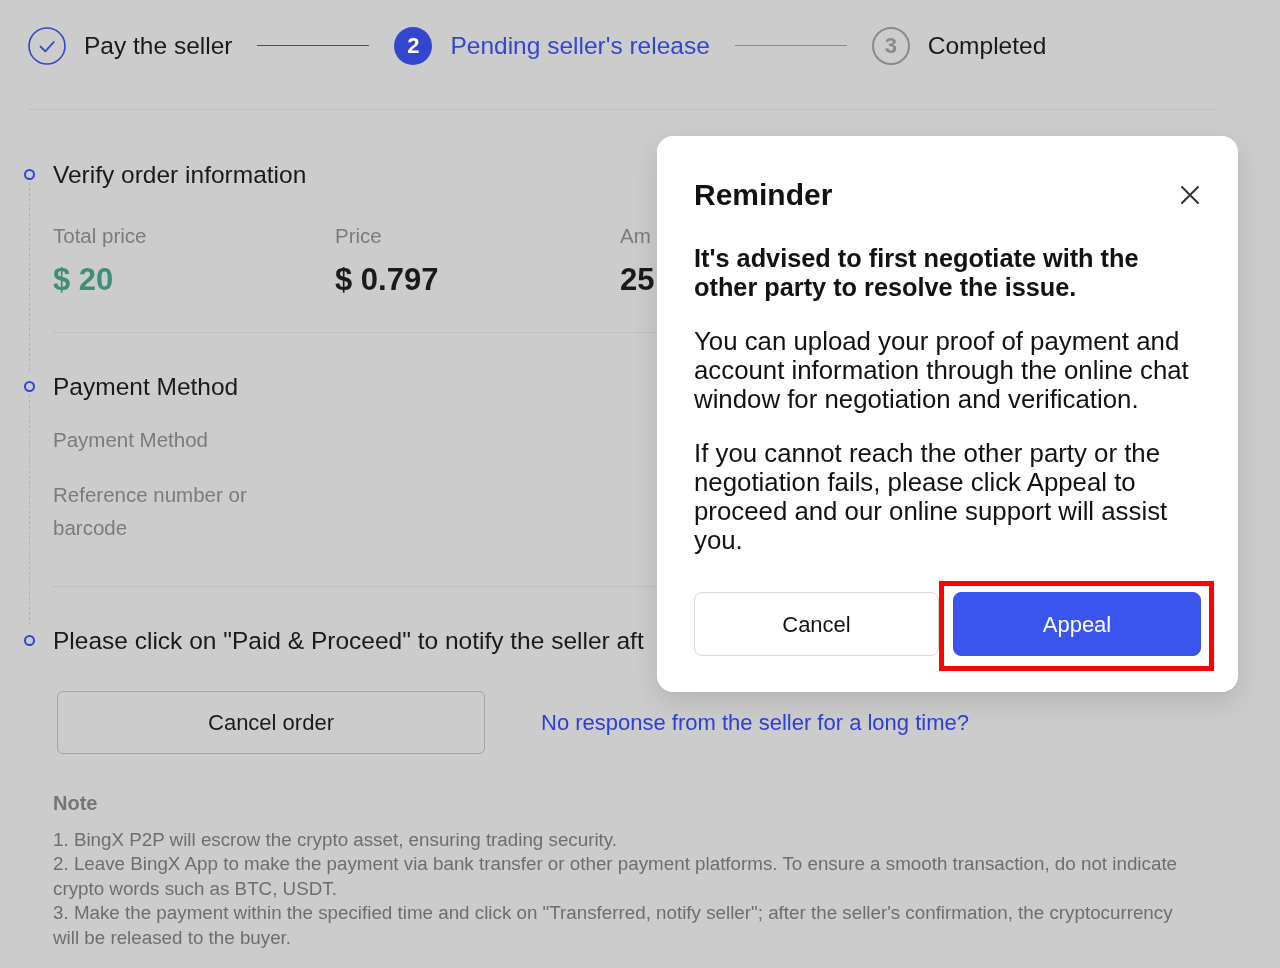 This screenshot has height=968, width=1280. What do you see at coordinates (130, 440) in the screenshot?
I see `field-label: Payment Method` at bounding box center [130, 440].